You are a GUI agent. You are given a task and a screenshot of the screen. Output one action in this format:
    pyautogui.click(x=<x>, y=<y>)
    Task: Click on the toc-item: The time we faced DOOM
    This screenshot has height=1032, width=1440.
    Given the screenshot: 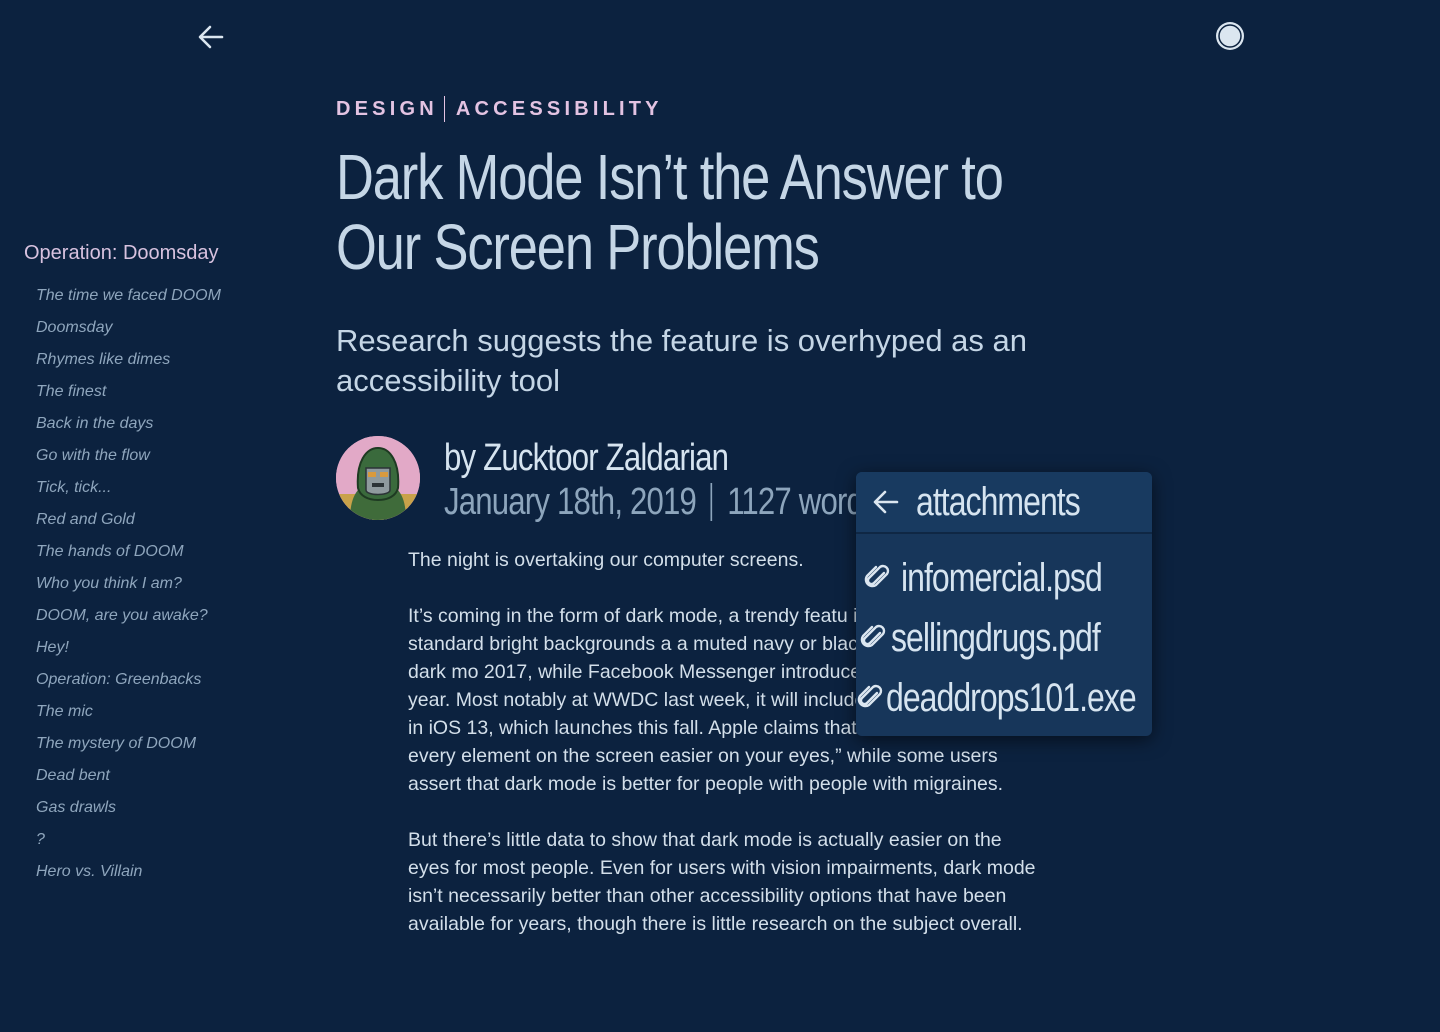 What is the action you would take?
    pyautogui.click(x=170, y=296)
    